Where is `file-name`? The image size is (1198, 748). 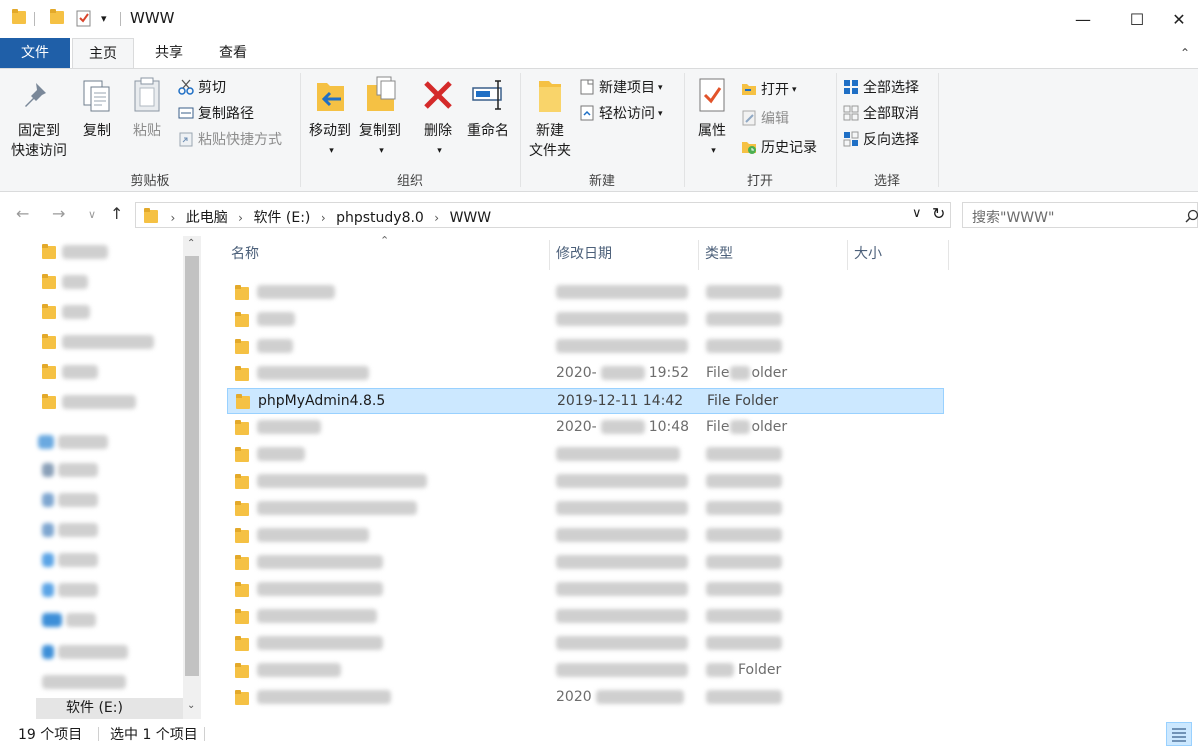 file-name is located at coordinates (324, 697).